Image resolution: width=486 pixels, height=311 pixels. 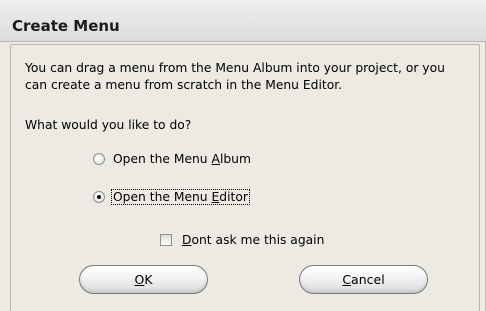 I want to click on option-open-menu-album-label-pre: Open the Menu, so click(x=162, y=159).